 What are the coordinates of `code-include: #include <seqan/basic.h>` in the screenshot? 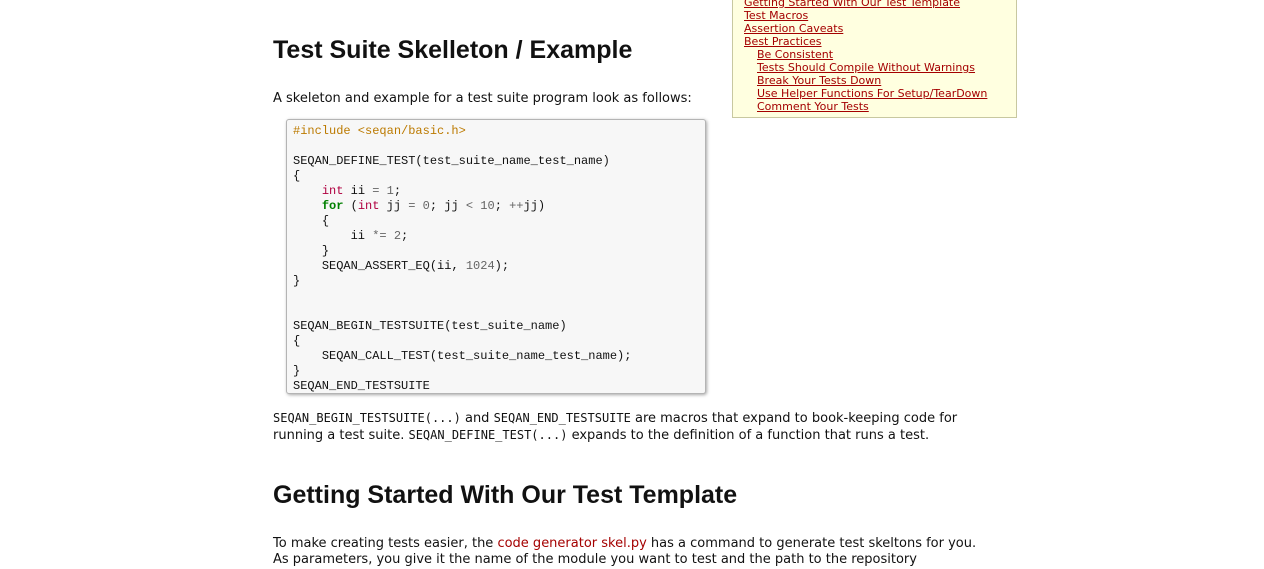 It's located at (379, 131).